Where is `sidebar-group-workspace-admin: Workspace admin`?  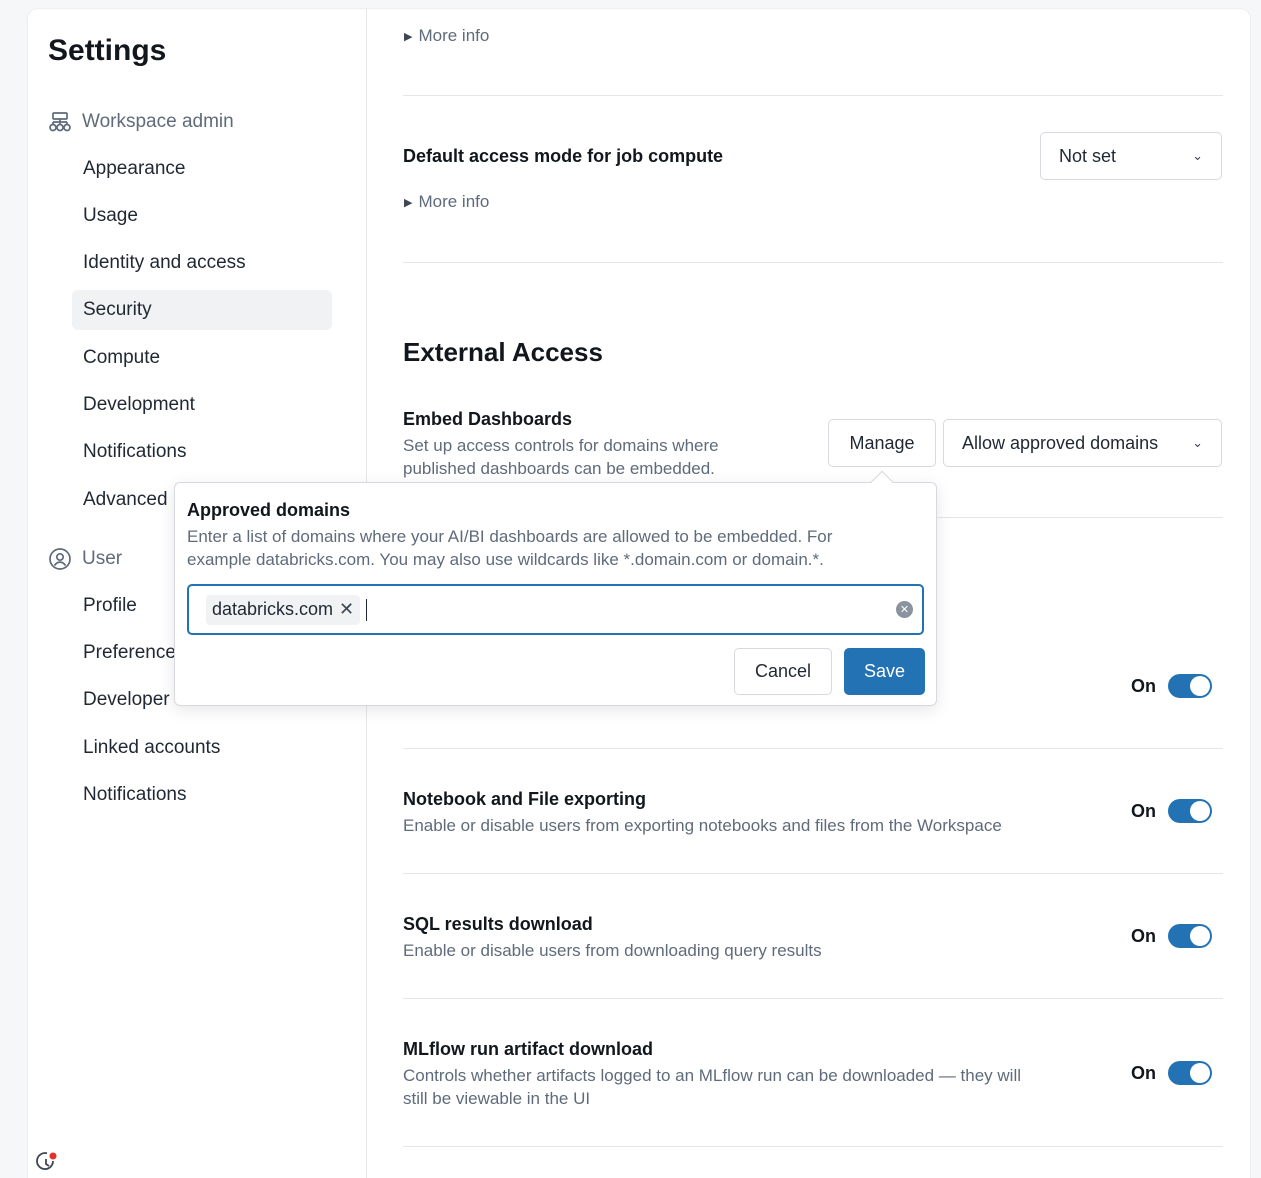 sidebar-group-workspace-admin: Workspace admin is located at coordinates (141, 122).